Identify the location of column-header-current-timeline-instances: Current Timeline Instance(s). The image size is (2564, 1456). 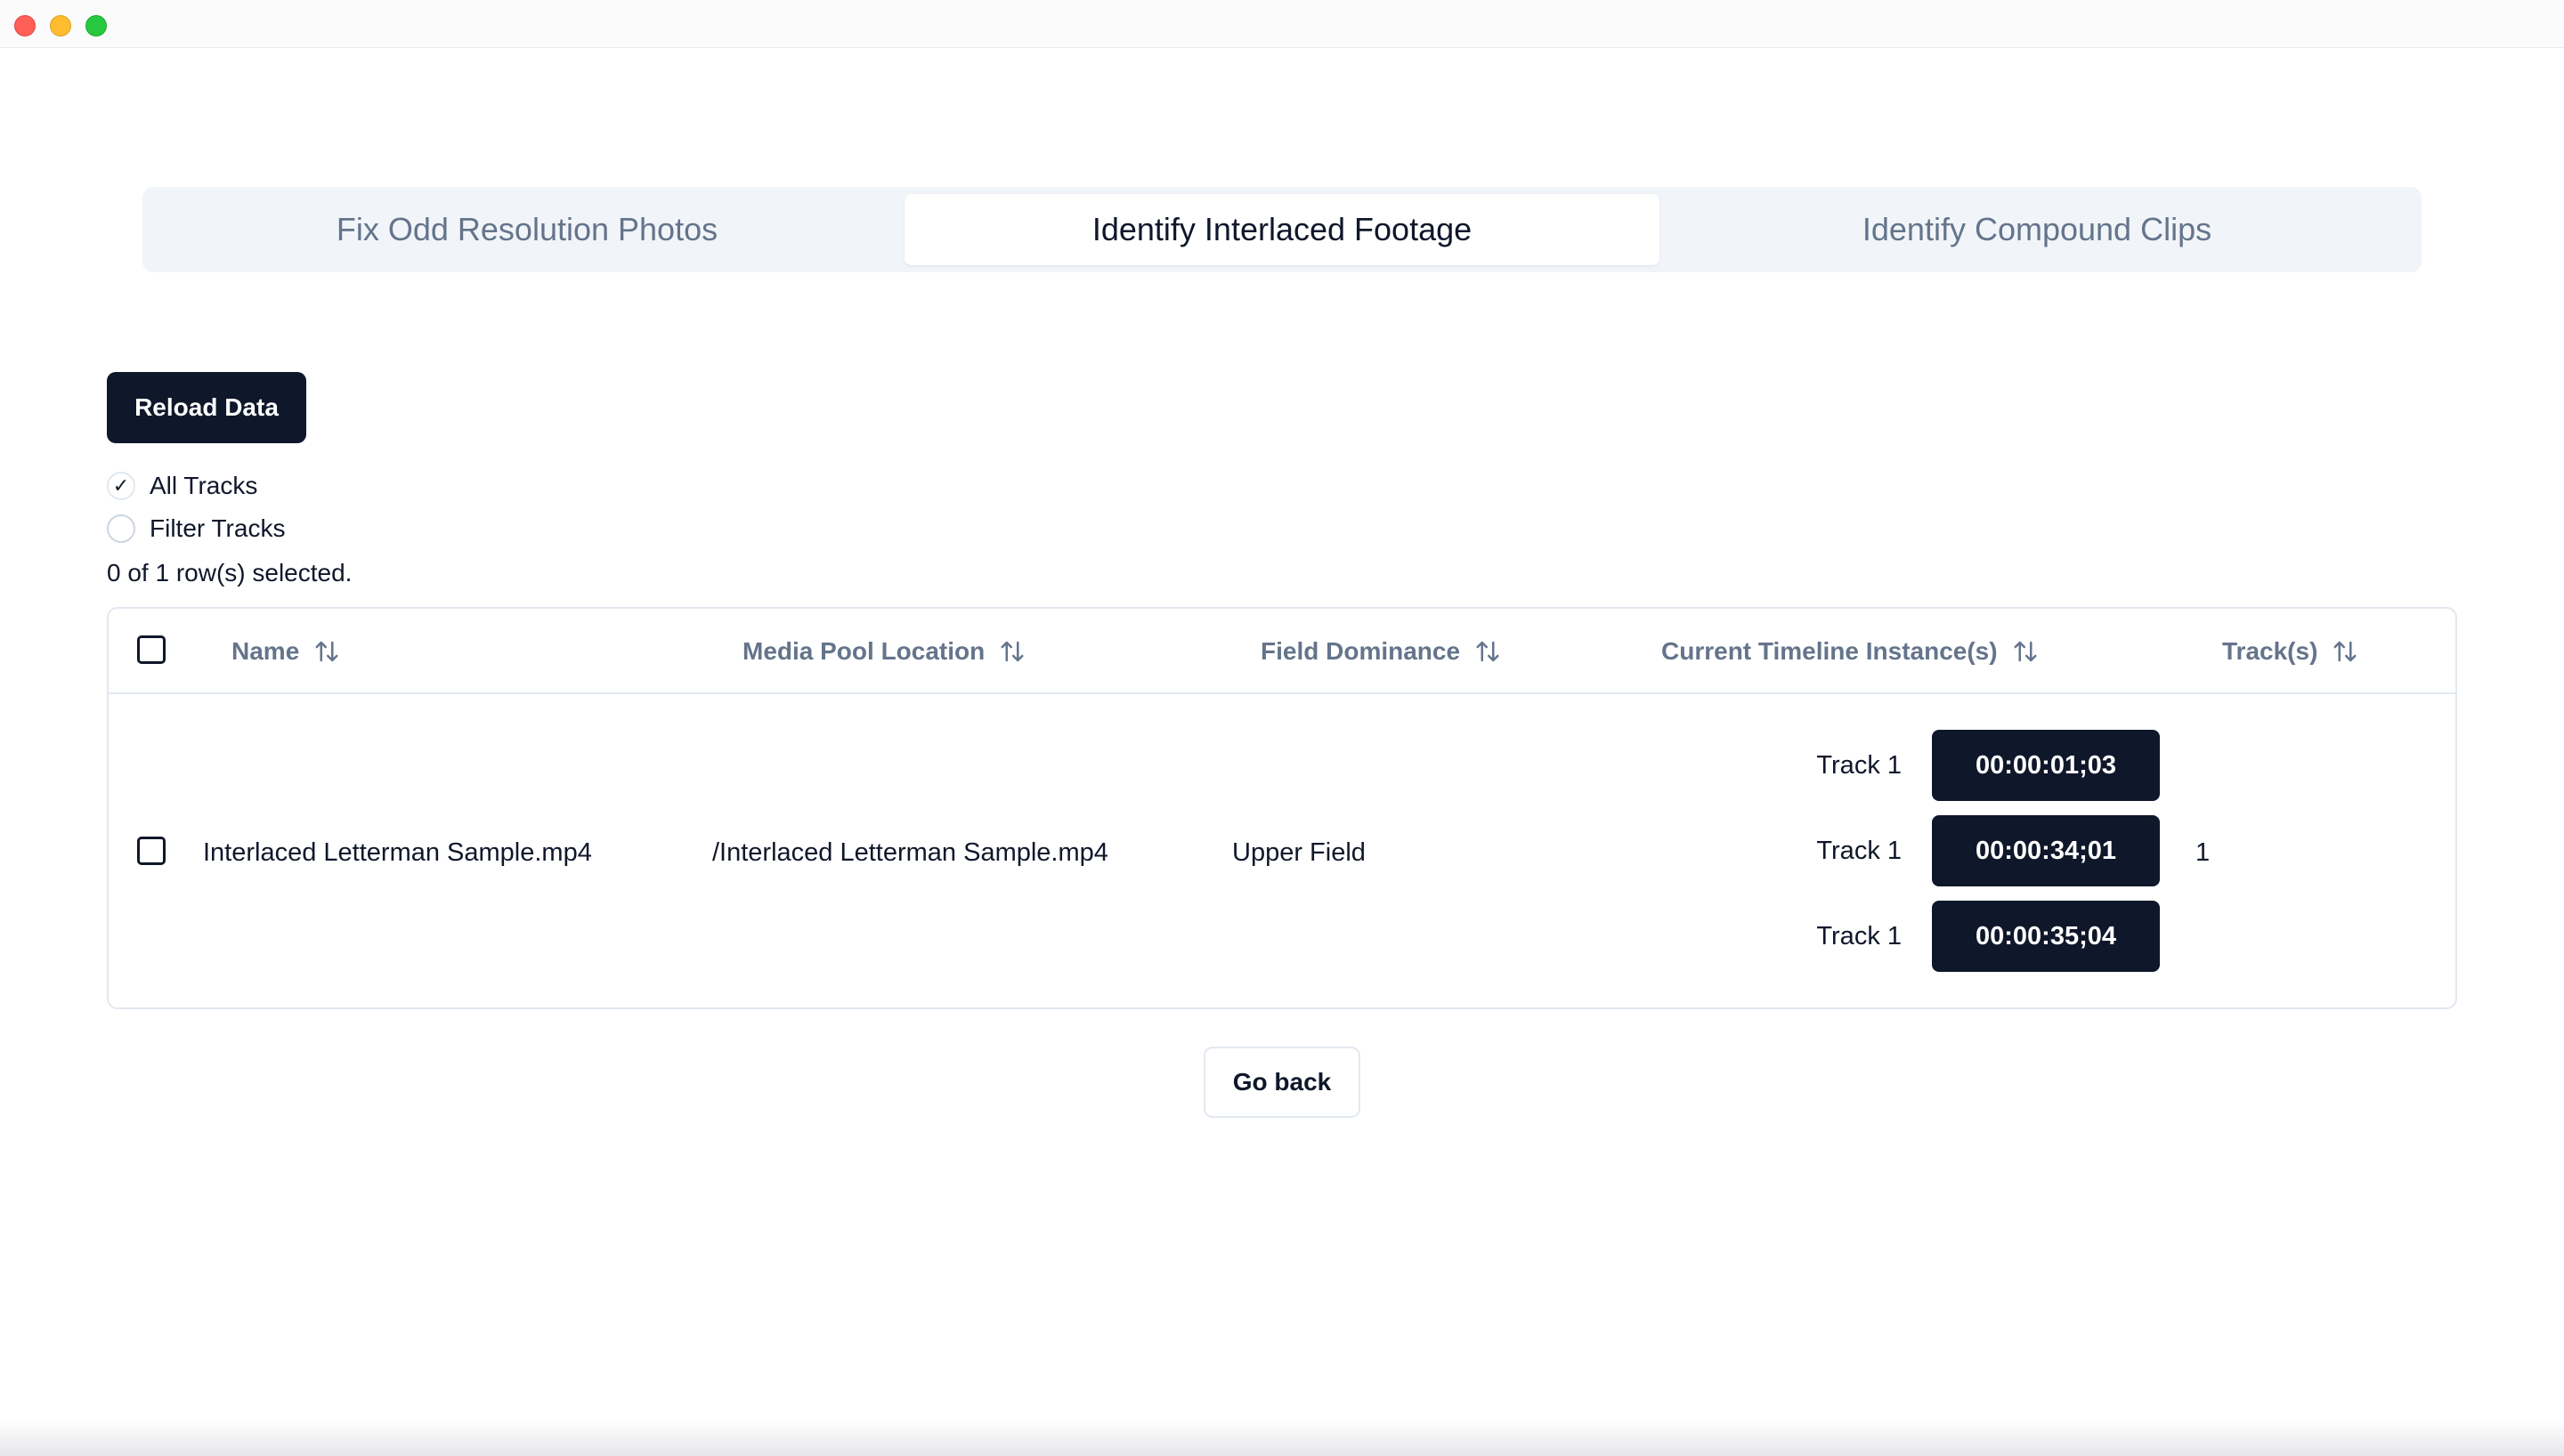
(1850, 651).